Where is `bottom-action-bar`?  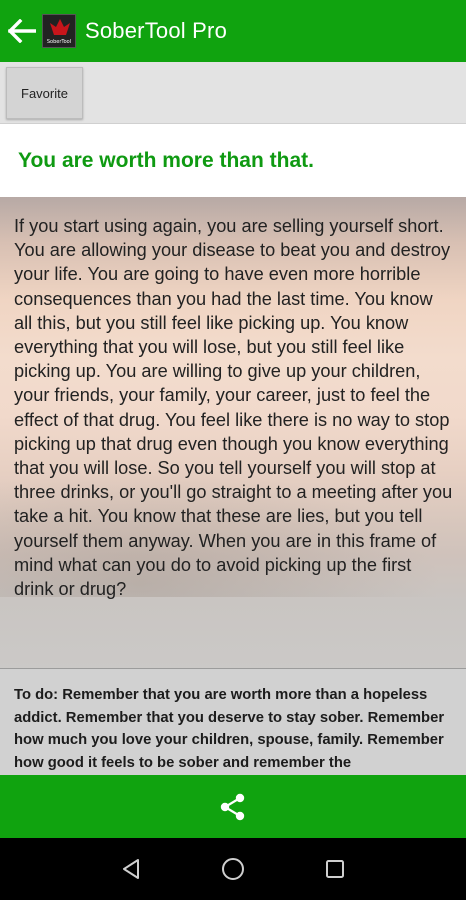 bottom-action-bar is located at coordinates (233, 806).